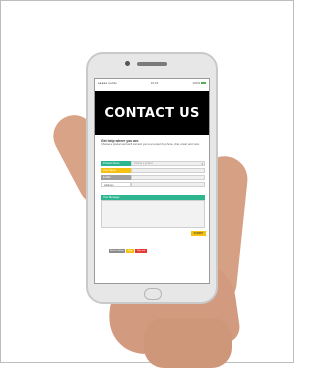 The width and height of the screenshot is (320, 368). What do you see at coordinates (203, 83) in the screenshot?
I see `battery-icon` at bounding box center [203, 83].